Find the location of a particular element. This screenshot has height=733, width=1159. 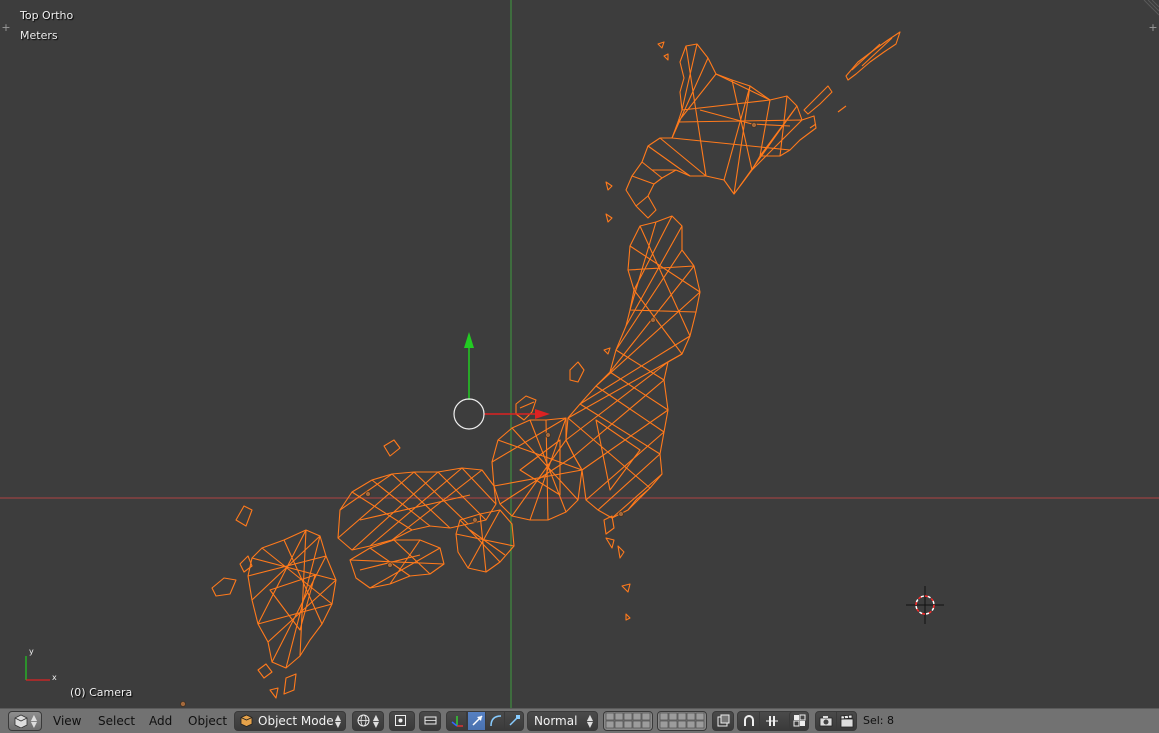

transform-manipulator is located at coordinates (501, 381).